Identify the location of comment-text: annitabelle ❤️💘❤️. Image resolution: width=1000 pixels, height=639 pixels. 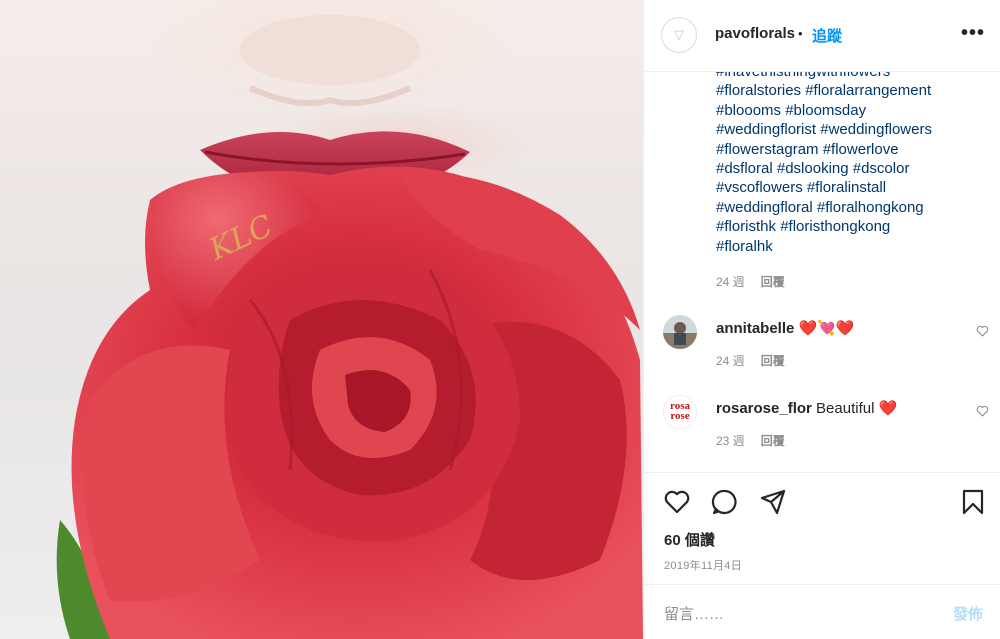
(785, 328).